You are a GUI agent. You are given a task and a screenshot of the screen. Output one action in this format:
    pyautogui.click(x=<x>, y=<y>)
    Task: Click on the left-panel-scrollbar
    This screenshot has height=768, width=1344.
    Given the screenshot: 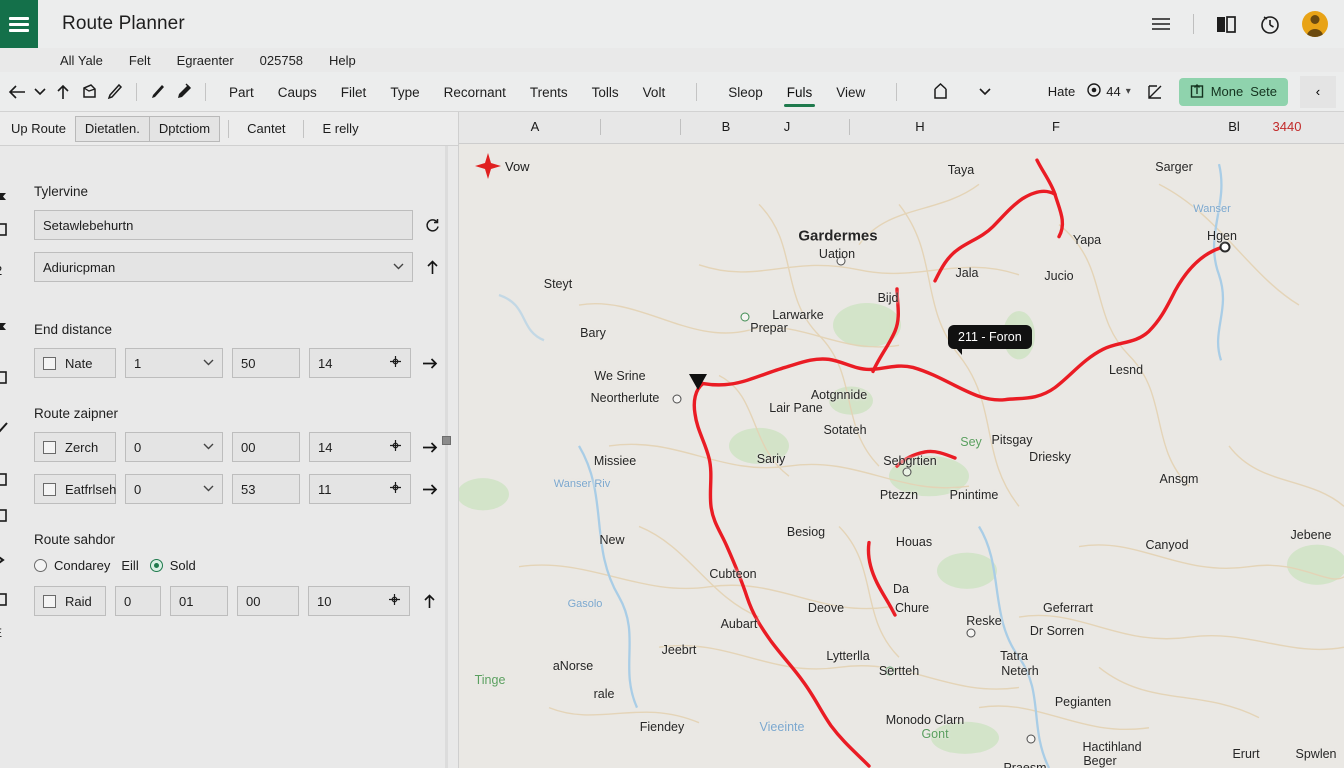 What is the action you would take?
    pyautogui.click(x=446, y=457)
    